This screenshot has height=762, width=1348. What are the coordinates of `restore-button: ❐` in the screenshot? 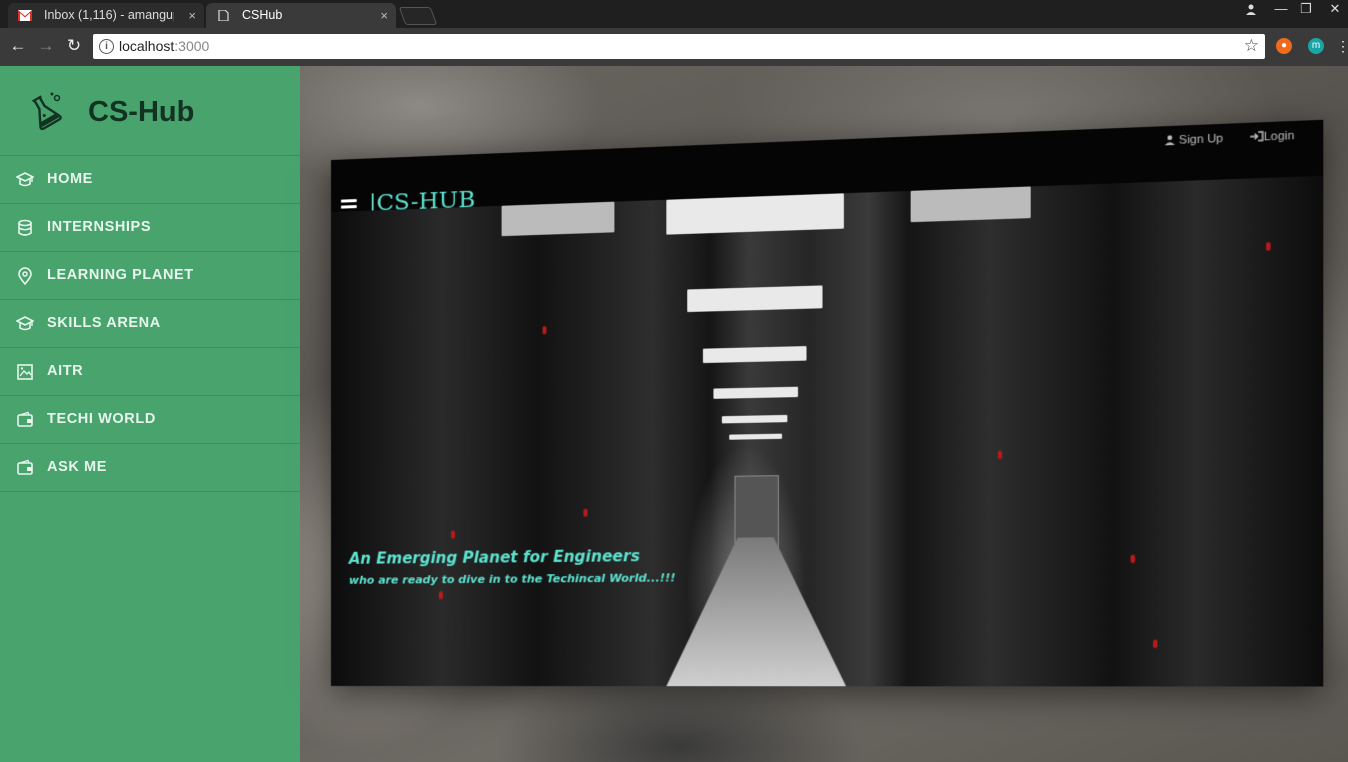 It's located at (1306, 9).